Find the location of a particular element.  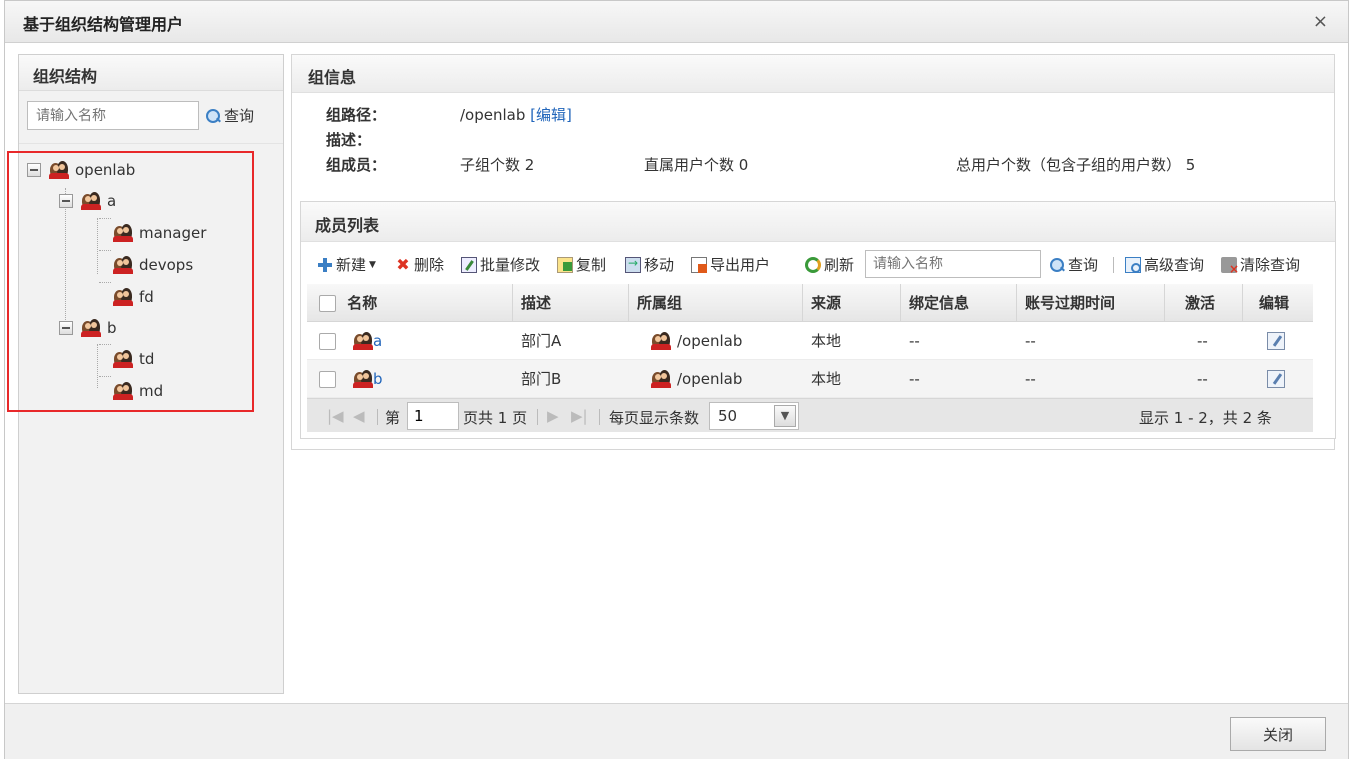

tree-node-td: td is located at coordinates (133, 359).